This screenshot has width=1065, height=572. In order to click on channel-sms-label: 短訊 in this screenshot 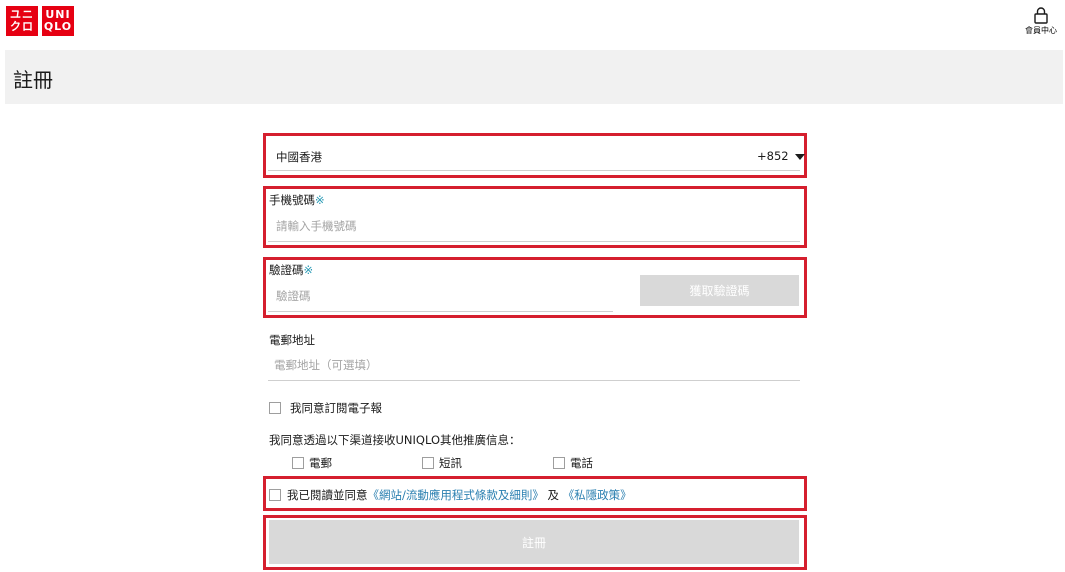, I will do `click(450, 463)`.